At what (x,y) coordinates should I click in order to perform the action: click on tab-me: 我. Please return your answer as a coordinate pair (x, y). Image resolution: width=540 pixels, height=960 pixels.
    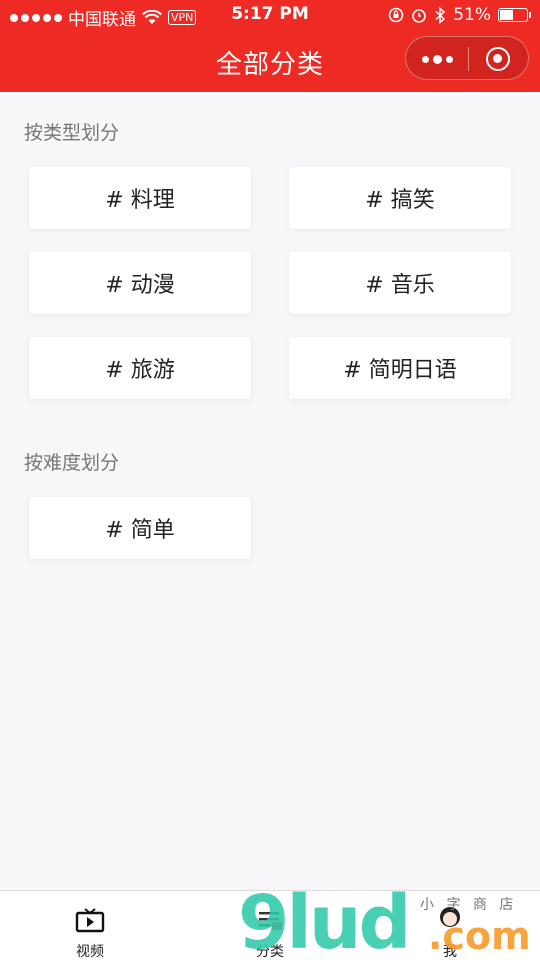
    Looking at the image, I should click on (450, 925).